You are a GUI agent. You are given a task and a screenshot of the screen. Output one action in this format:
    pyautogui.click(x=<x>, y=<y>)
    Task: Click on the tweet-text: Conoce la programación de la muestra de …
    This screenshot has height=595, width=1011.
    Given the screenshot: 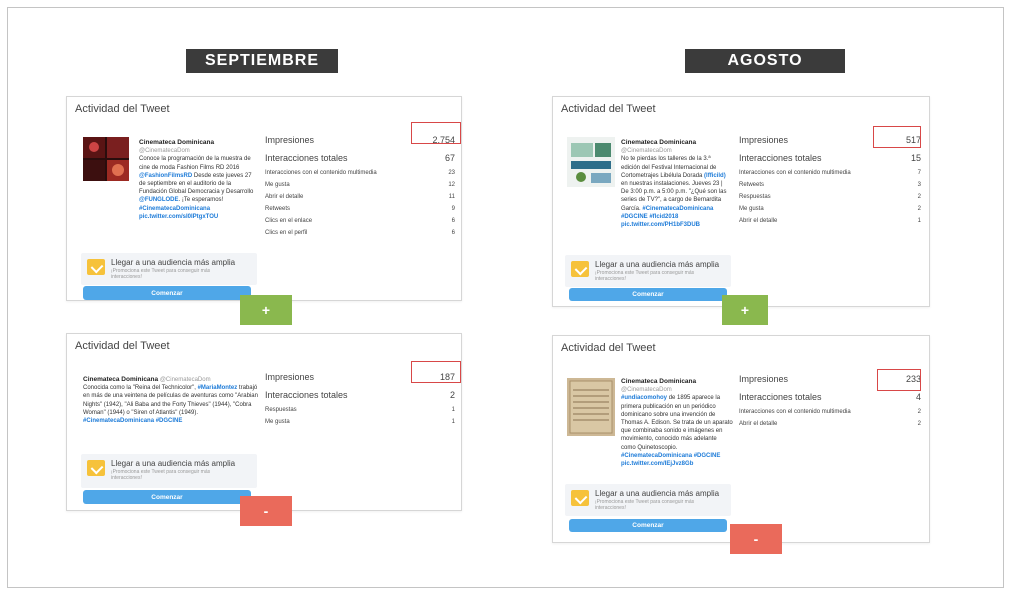 What is the action you would take?
    pyautogui.click(x=195, y=163)
    